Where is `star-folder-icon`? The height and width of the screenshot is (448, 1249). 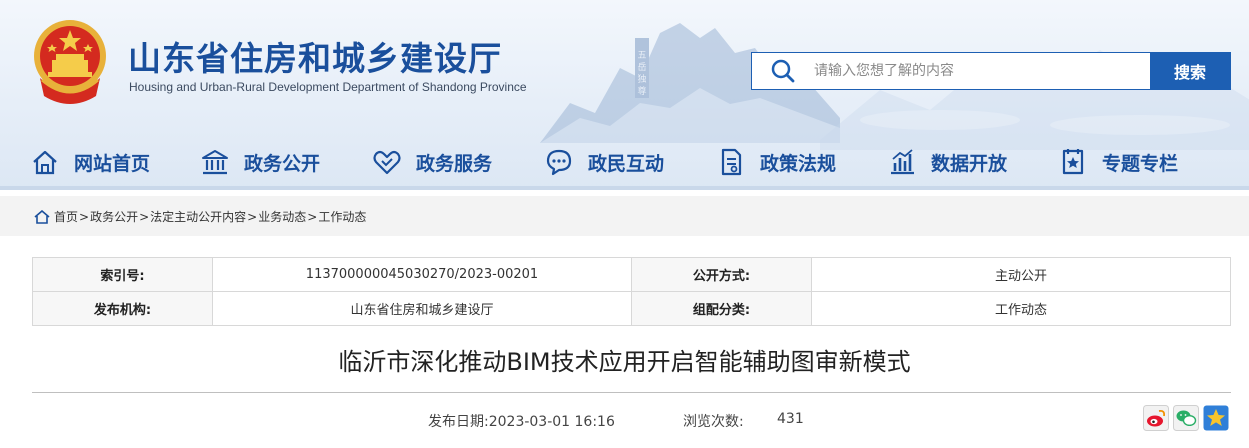 star-folder-icon is located at coordinates (1073, 162).